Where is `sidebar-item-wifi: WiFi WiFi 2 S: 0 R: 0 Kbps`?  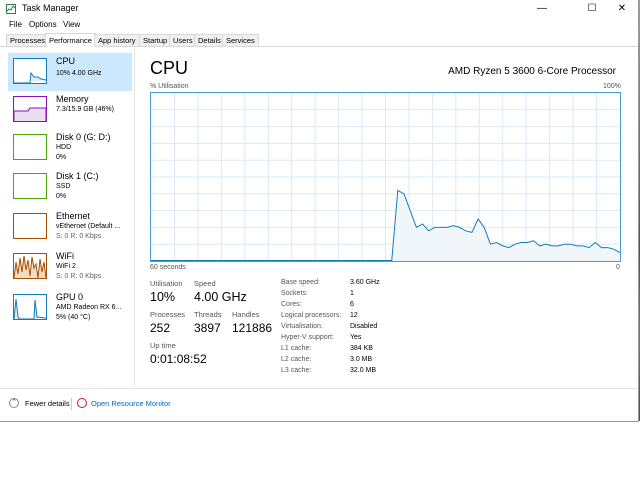
sidebar-item-wifi: WiFi WiFi 2 S: 0 R: 0 Kbps is located at coordinates (70, 267).